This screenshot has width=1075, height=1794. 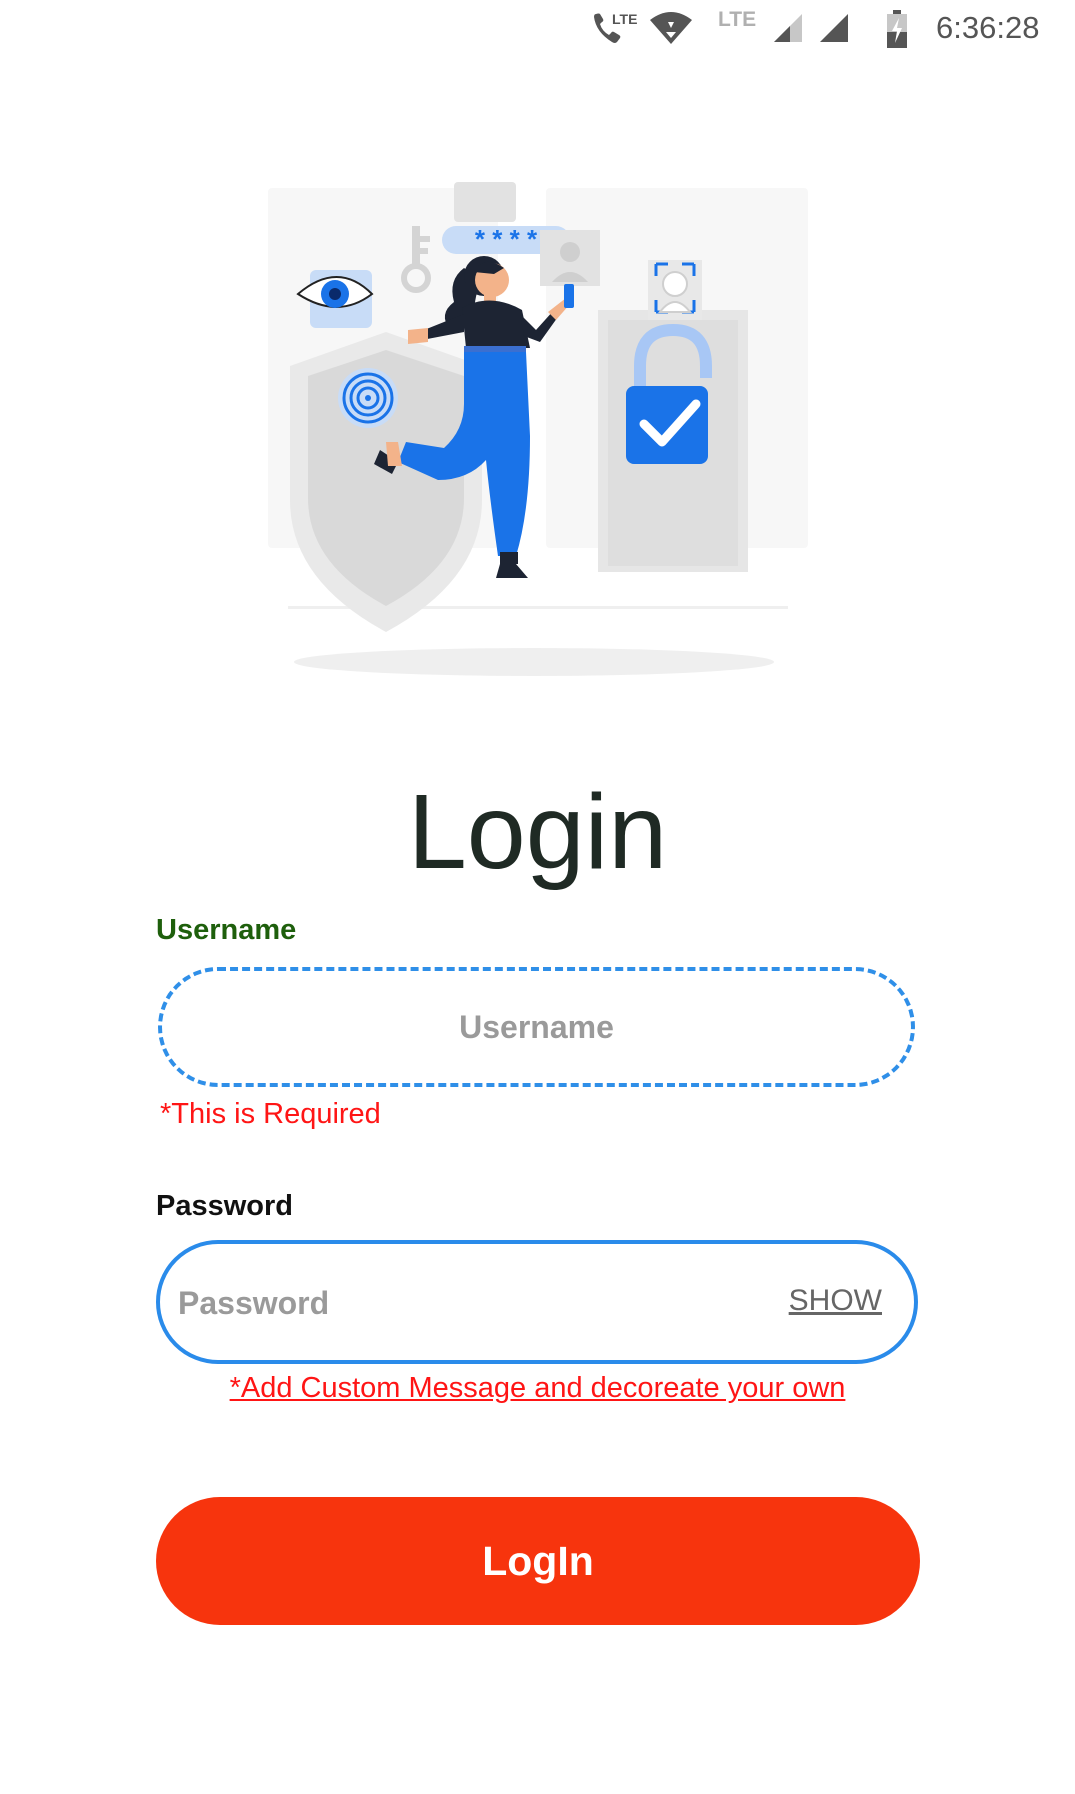 What do you see at coordinates (988, 27) in the screenshot?
I see `clock: 6:36:28` at bounding box center [988, 27].